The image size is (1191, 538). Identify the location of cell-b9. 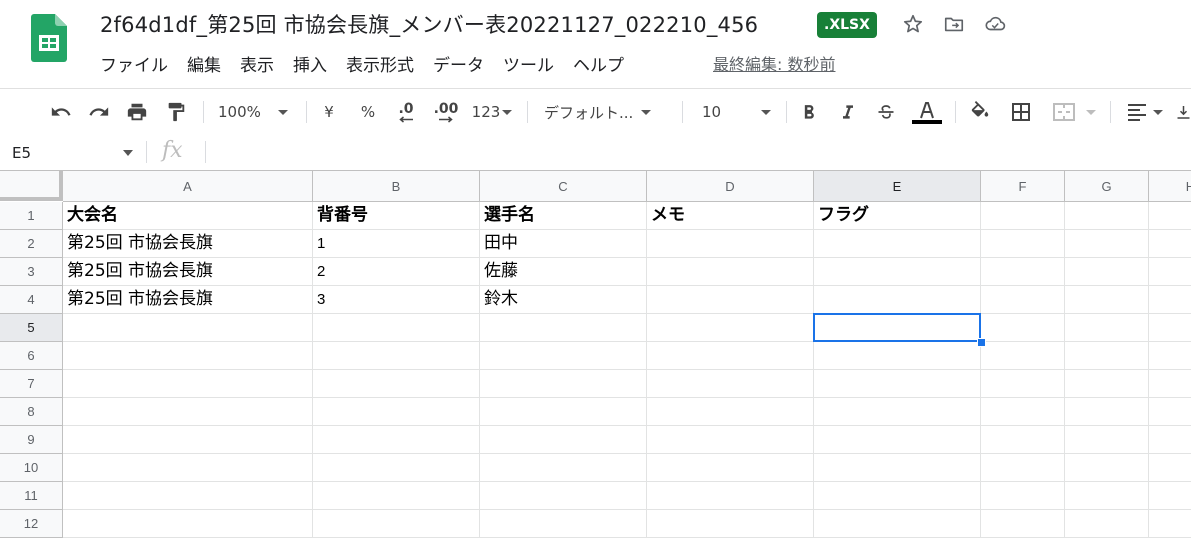
(396, 440).